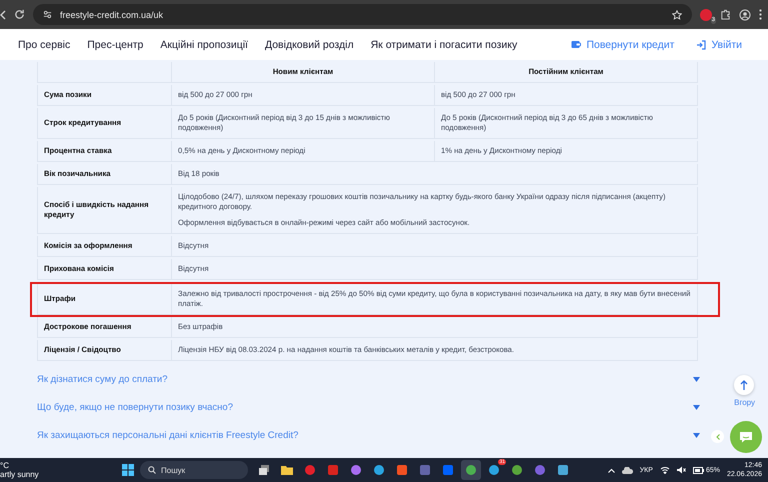 The width and height of the screenshot is (768, 482). I want to click on speaker-icon, so click(681, 470).